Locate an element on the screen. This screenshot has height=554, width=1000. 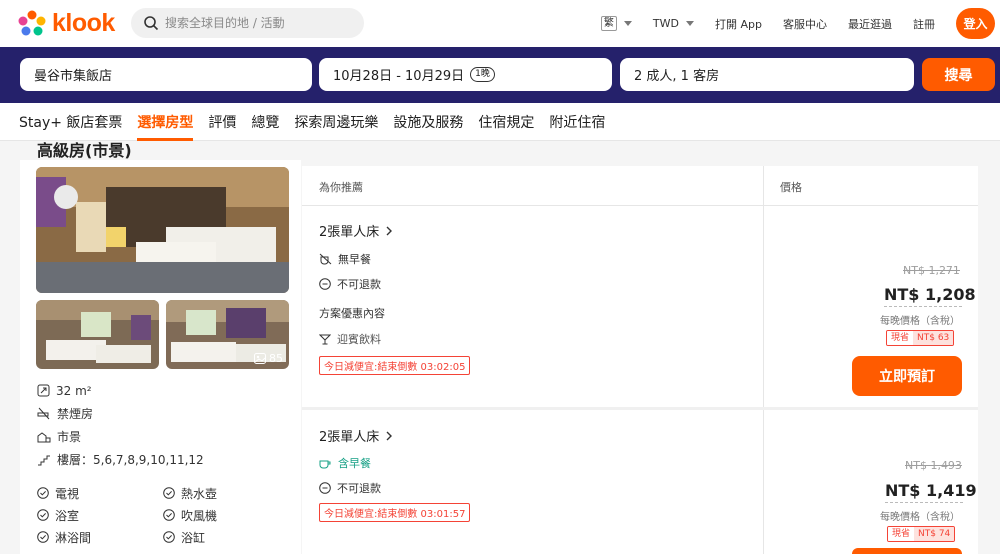
global-search is located at coordinates (247, 23).